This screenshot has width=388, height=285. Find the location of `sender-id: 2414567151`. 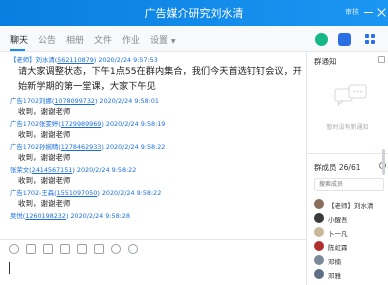

sender-id: 2414567151 is located at coordinates (52, 170).